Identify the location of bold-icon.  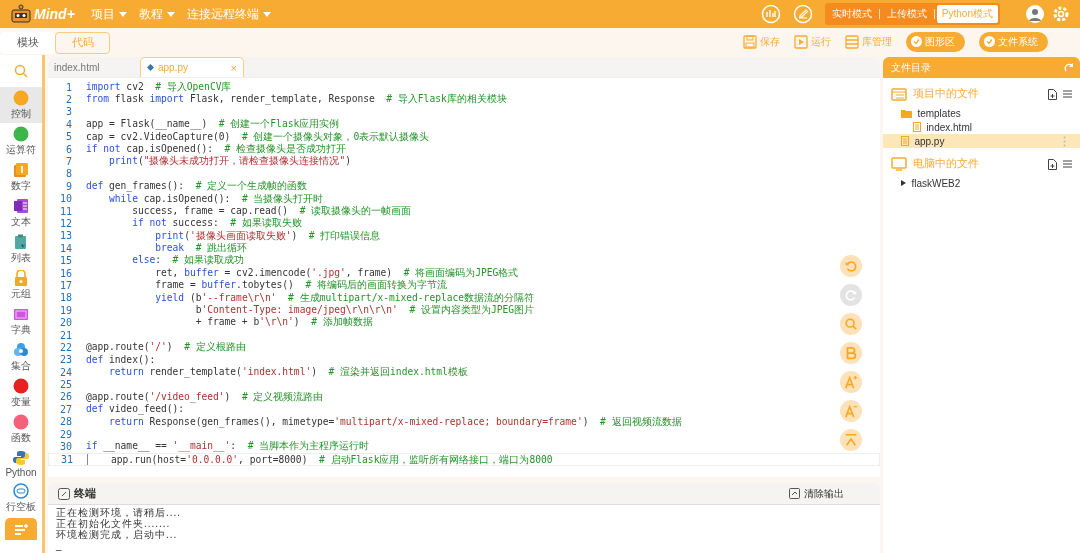
(851, 353).